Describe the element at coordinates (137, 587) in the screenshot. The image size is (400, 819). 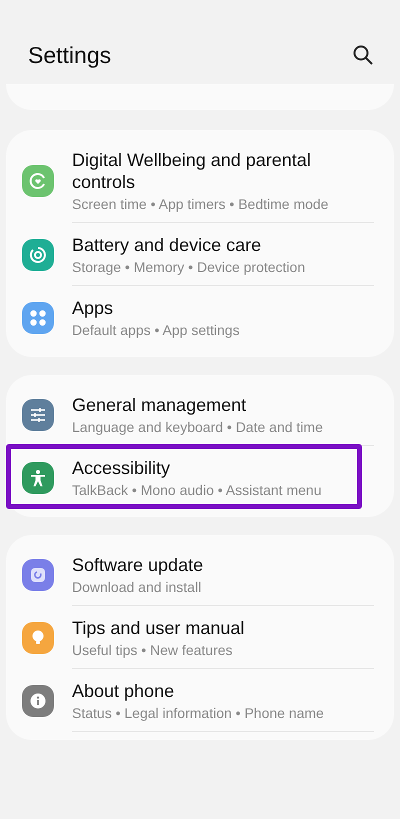
I see `item-subtitle: Download and install` at that location.